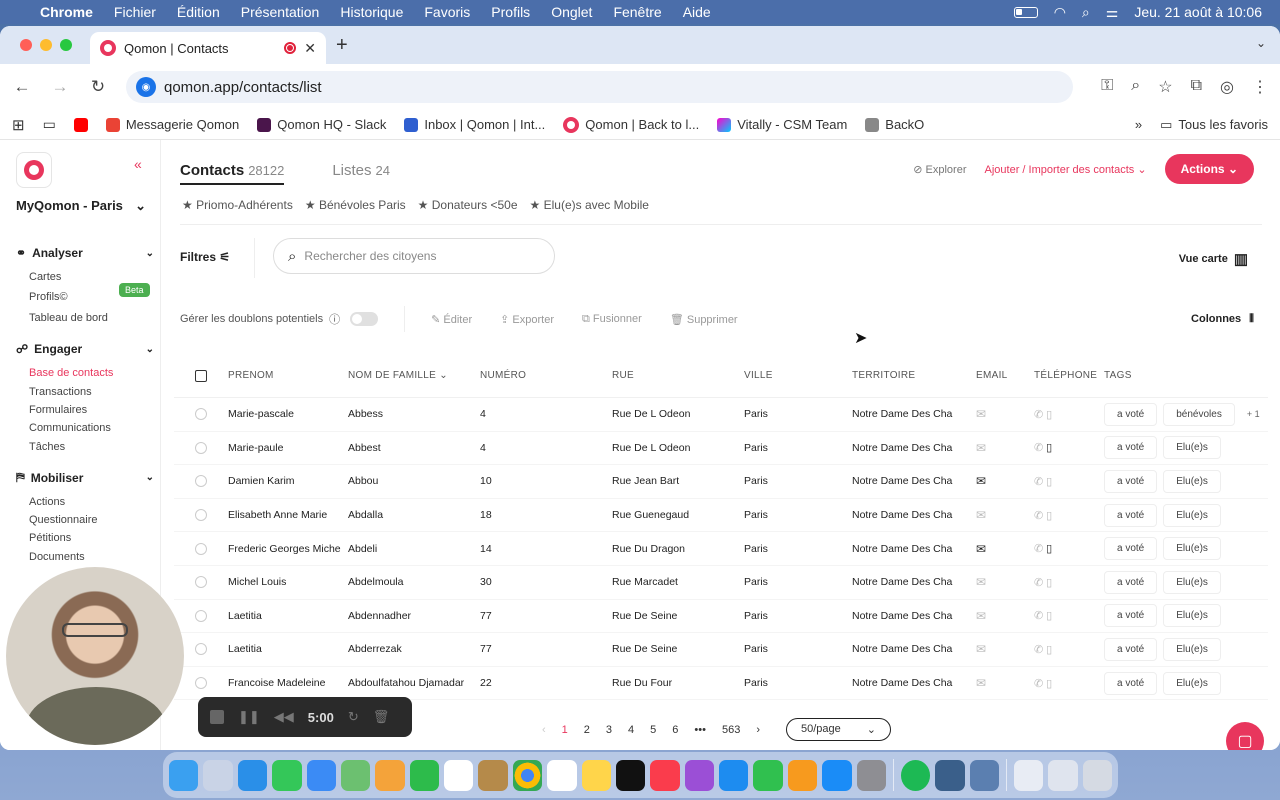 The width and height of the screenshot is (1280, 800). What do you see at coordinates (85, 477) in the screenshot?
I see `section-mobiliser: ⛿ Mobiliser ⌄` at bounding box center [85, 477].